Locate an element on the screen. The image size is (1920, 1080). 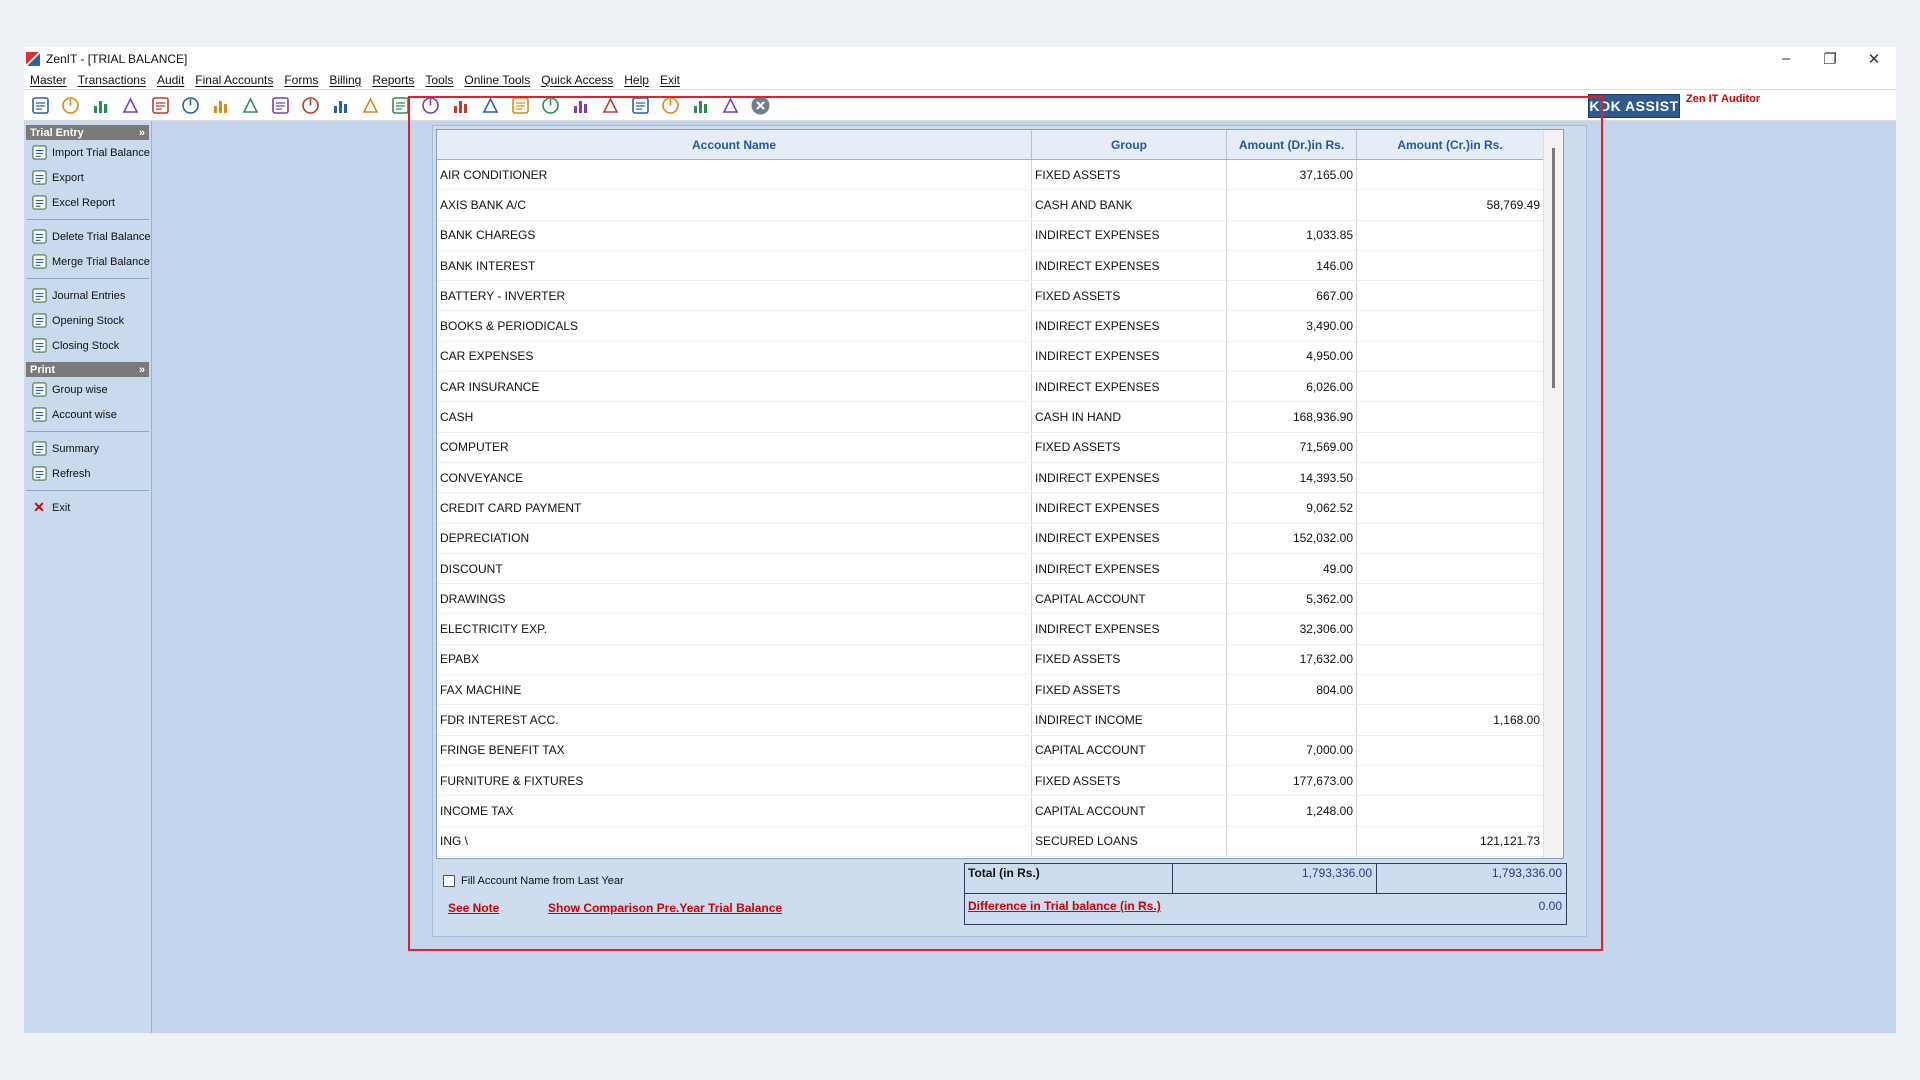
column-header-credit: Amount (Cr.)in Rs. is located at coordinates (1450, 144).